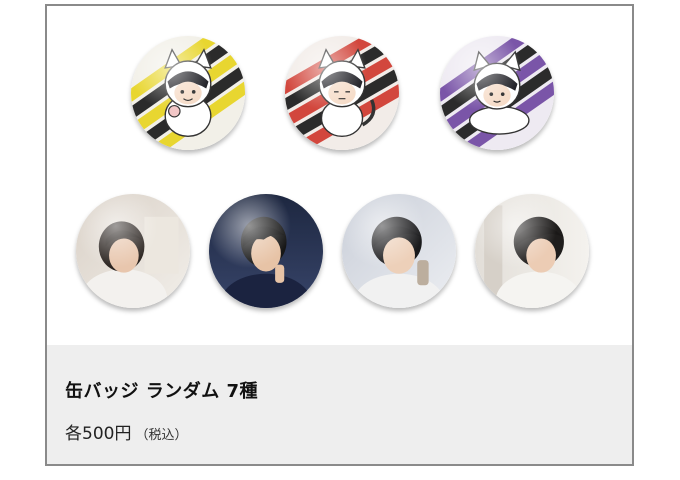 Image resolution: width=680 pixels, height=480 pixels. Describe the element at coordinates (98, 434) in the screenshot. I see `price-value: 各500円` at that location.